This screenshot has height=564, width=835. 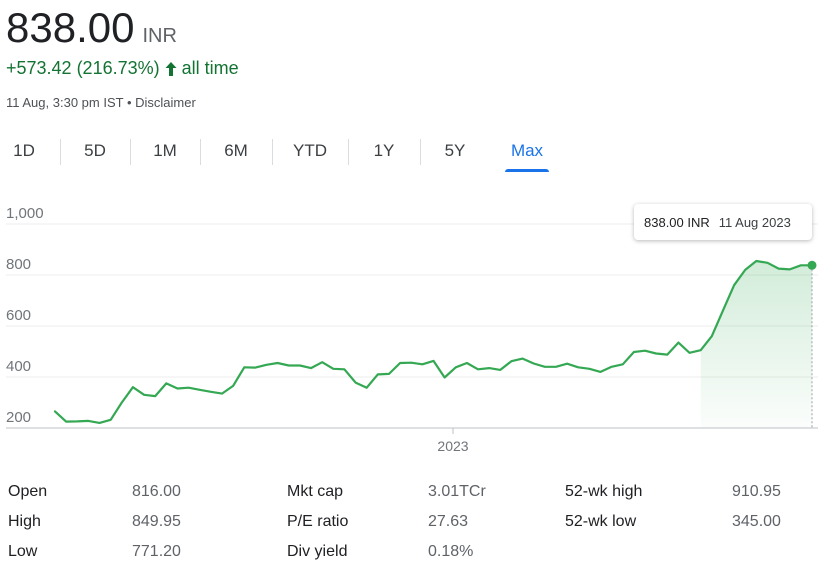 What do you see at coordinates (315, 491) in the screenshot?
I see `stat-label-mkt-cap: Mkt cap` at bounding box center [315, 491].